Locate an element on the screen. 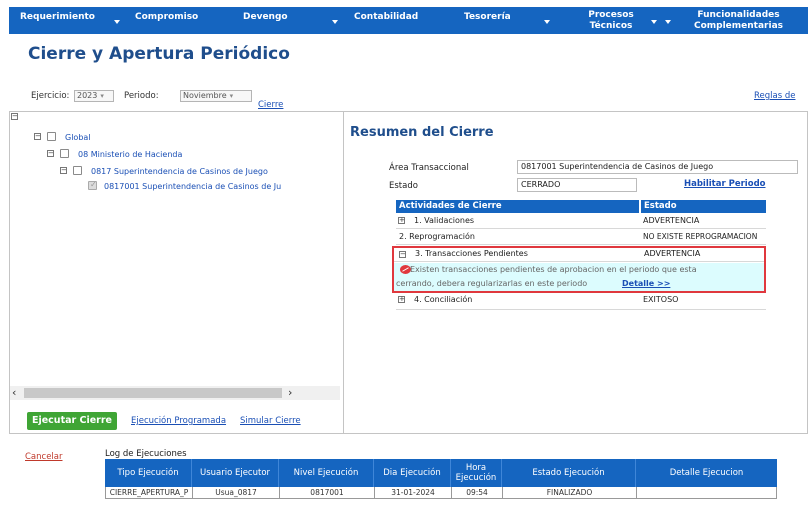 The width and height of the screenshot is (808, 515). activity-name: 4. Conciliación is located at coordinates (443, 299).